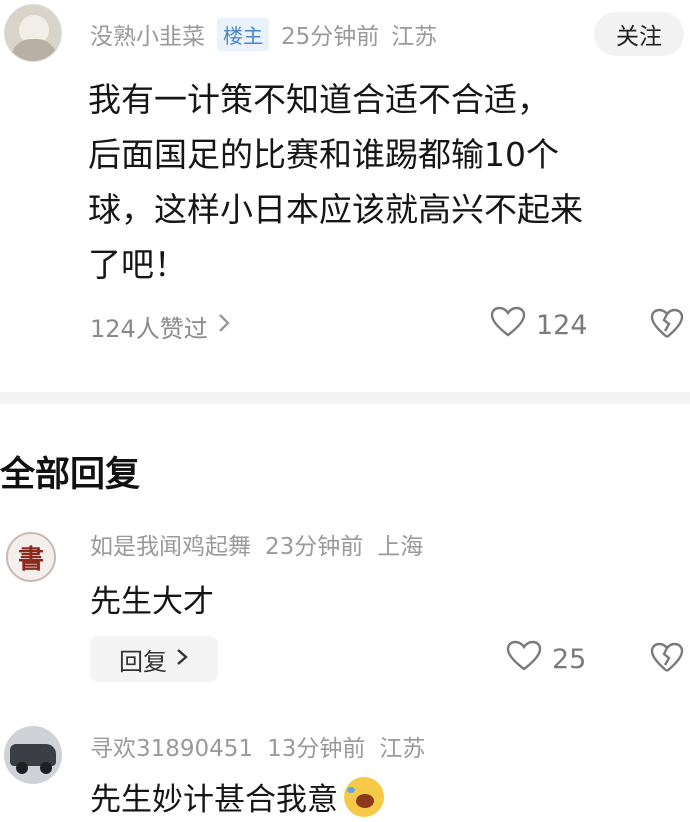  What do you see at coordinates (330, 37) in the screenshot?
I see `post-time: 25分钟前` at bounding box center [330, 37].